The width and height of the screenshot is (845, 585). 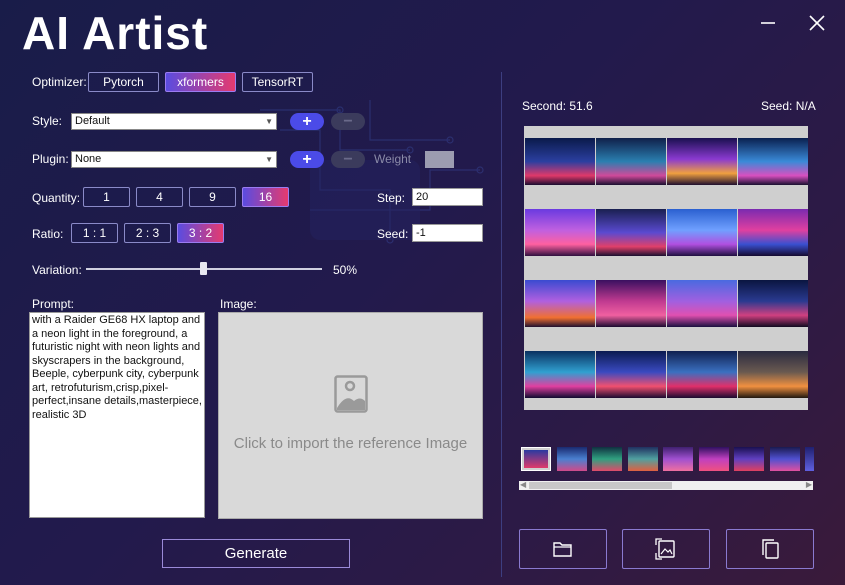 I want to click on scroll-left-icon: ◀, so click(x=523, y=484).